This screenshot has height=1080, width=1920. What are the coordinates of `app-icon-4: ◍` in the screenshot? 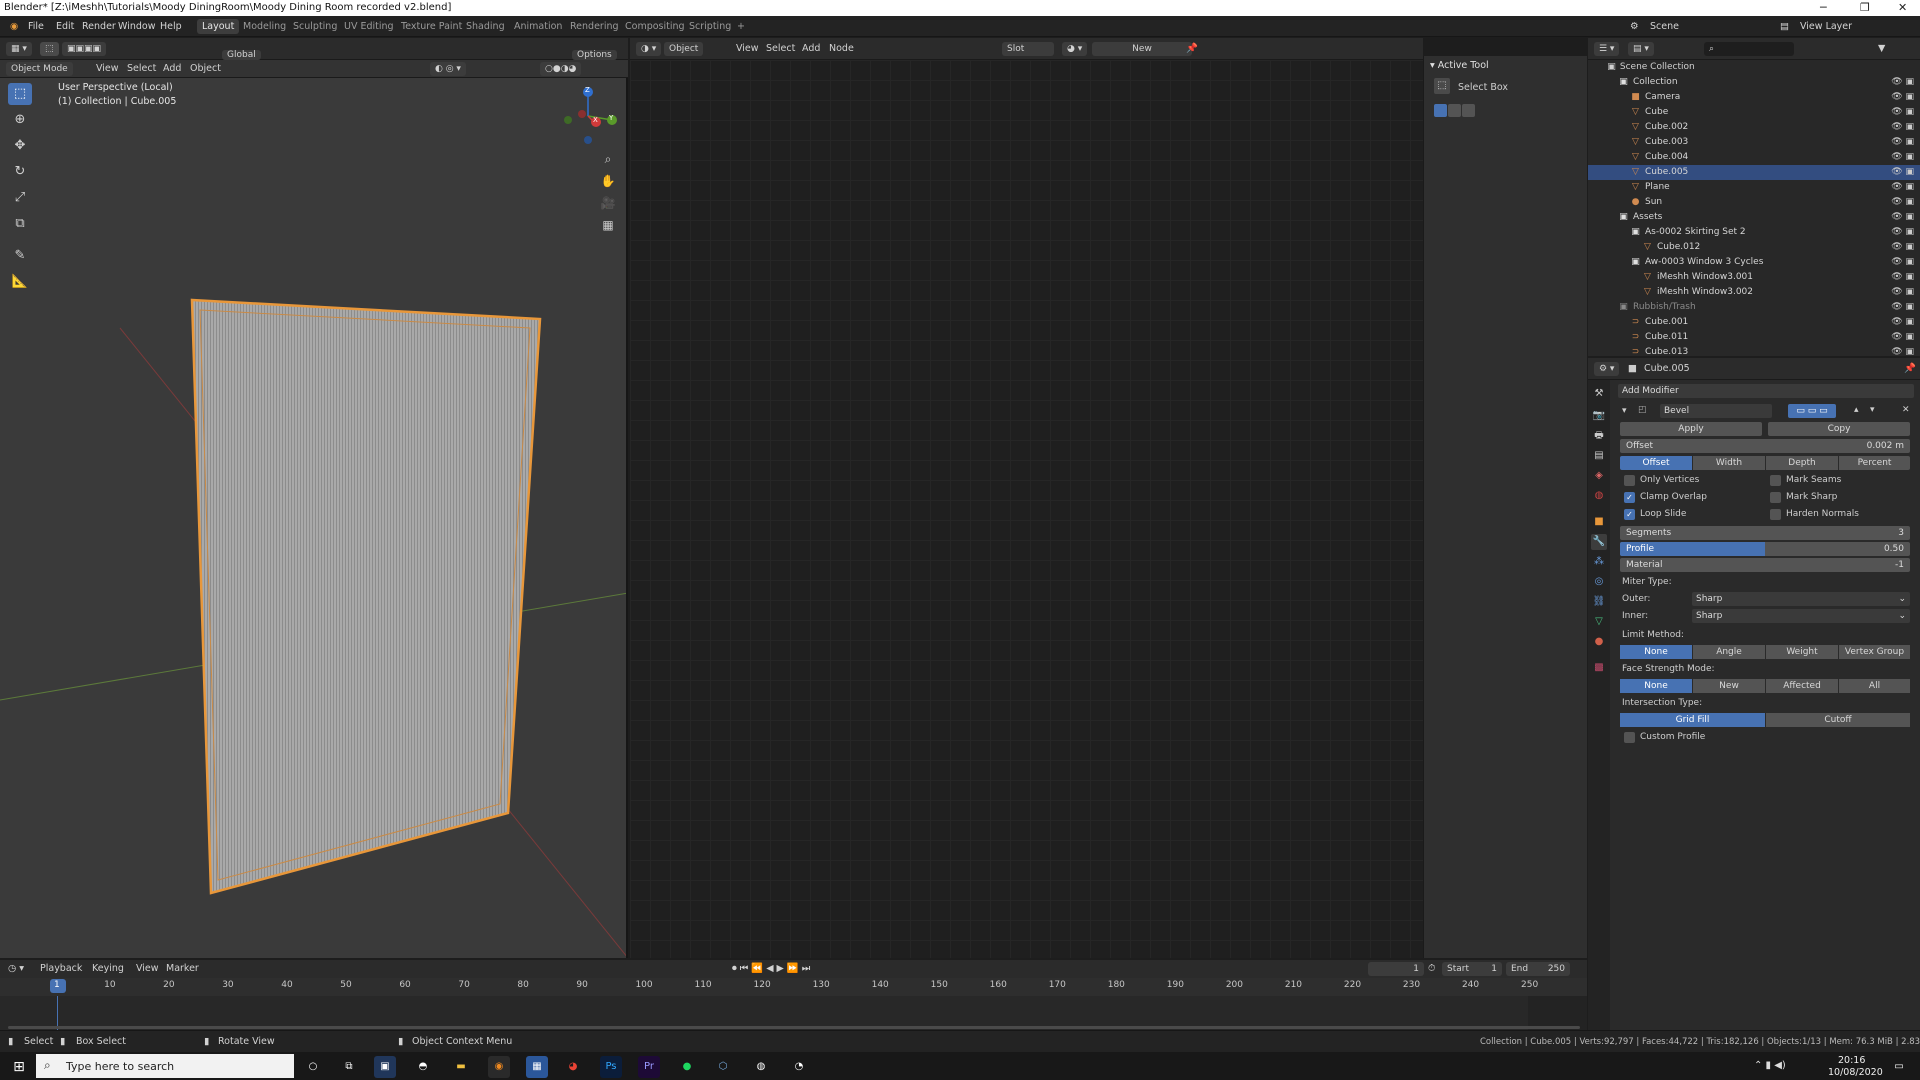 It's located at (761, 1067).